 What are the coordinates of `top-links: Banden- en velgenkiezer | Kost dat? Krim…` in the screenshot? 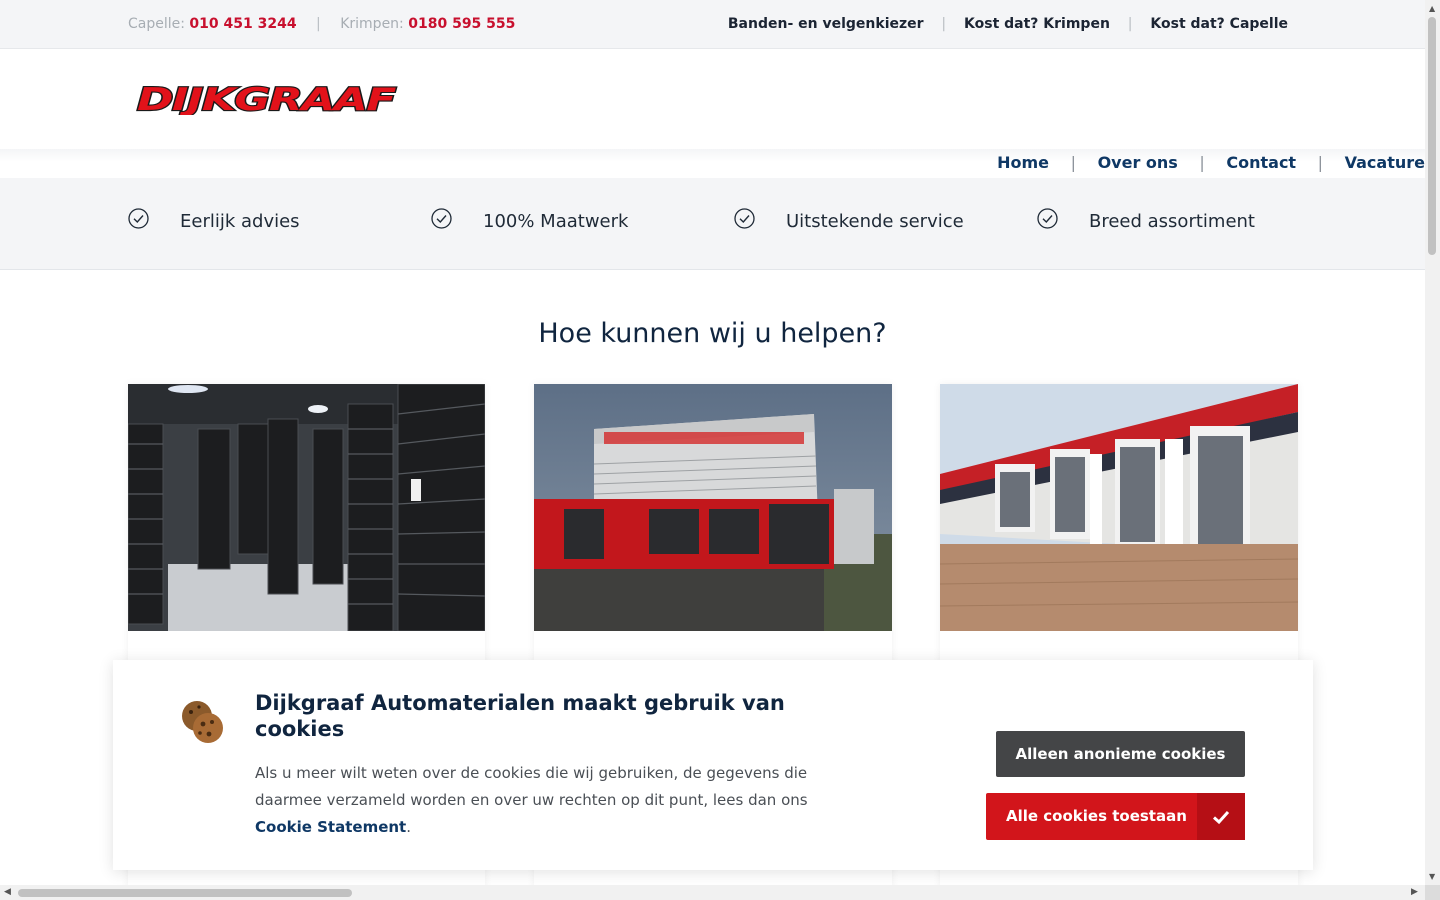 It's located at (1008, 24).